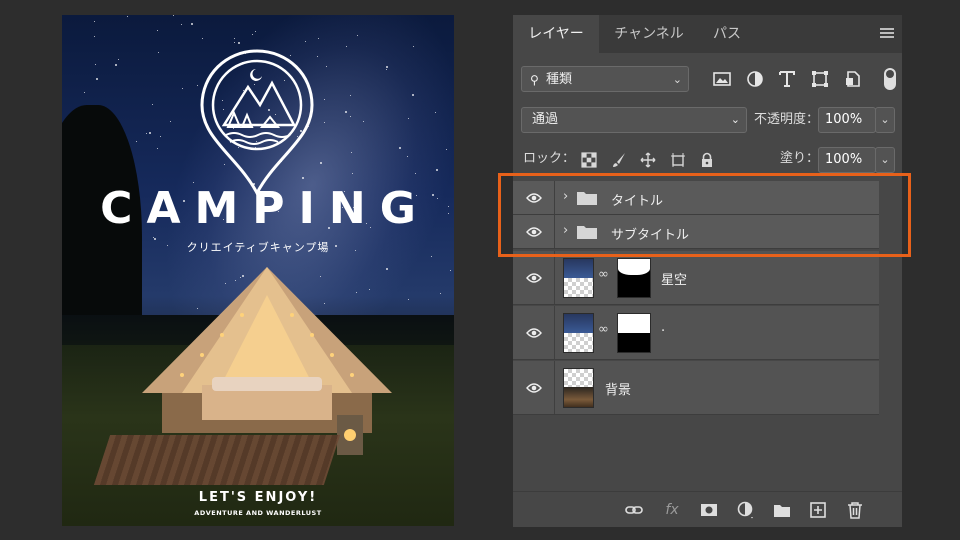  Describe the element at coordinates (265, 208) in the screenshot. I see `poster-title: CAMPING` at that location.